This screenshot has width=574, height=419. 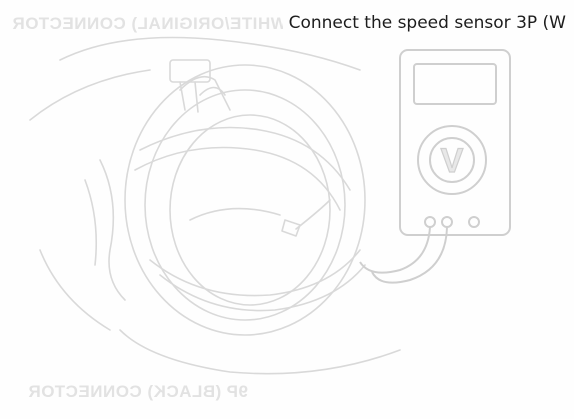 What do you see at coordinates (138, 391) in the screenshot?
I see `mirrored-connector-label-bottom: 9P (BLACK) CONNECTOR` at bounding box center [138, 391].